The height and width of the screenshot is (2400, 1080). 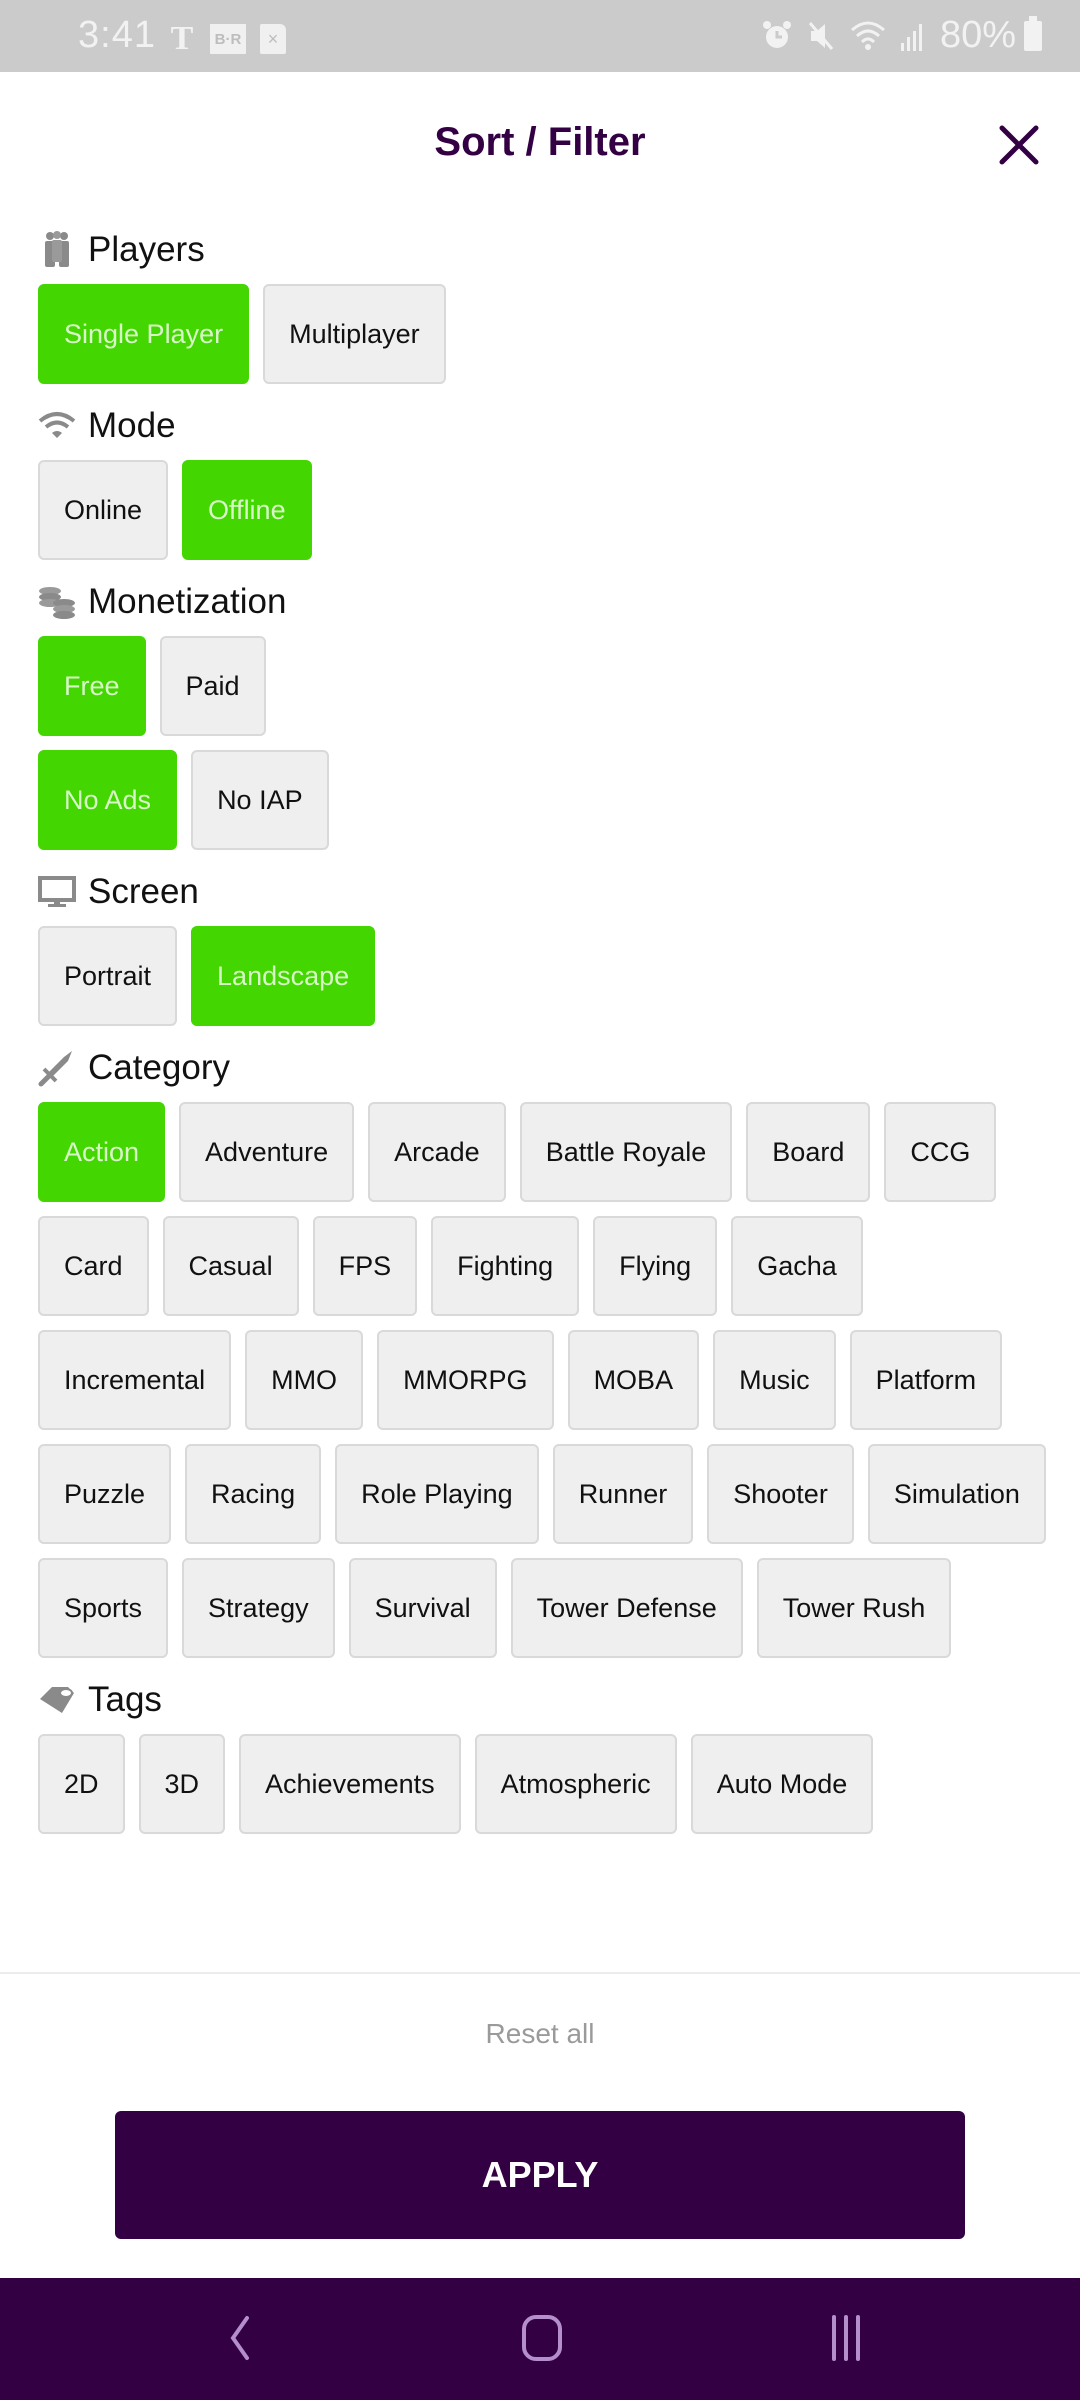 I want to click on chip-battle-royale: Battle Royale, so click(x=626, y=1152).